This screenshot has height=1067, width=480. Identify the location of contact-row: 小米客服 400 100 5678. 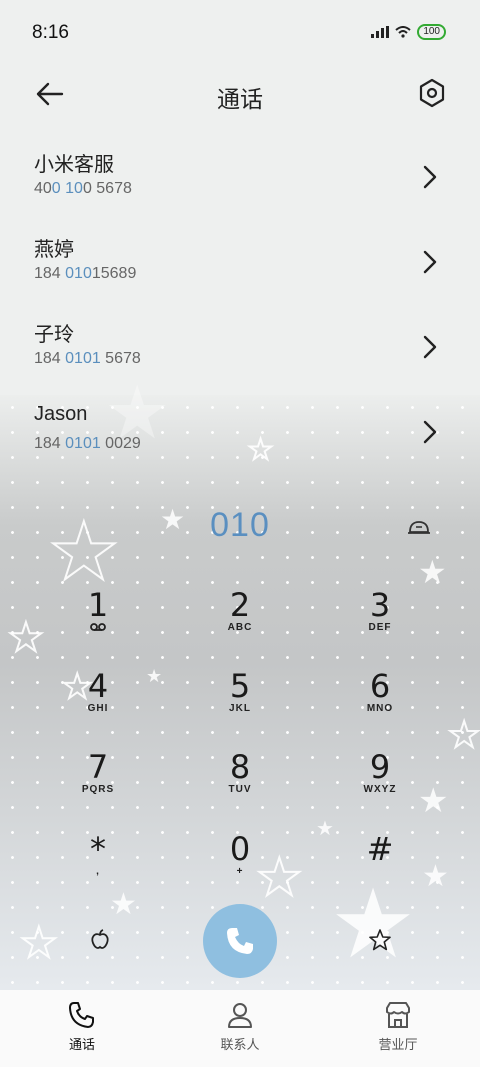
(240, 182).